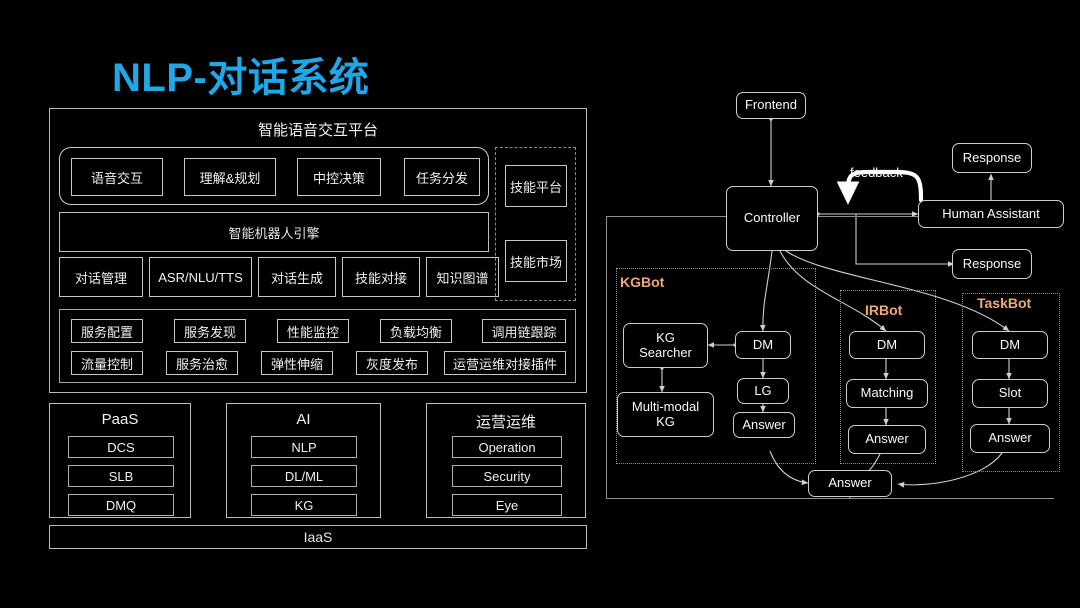 This screenshot has height=608, width=1080. I want to click on stack-item-eye: Eye, so click(507, 505).